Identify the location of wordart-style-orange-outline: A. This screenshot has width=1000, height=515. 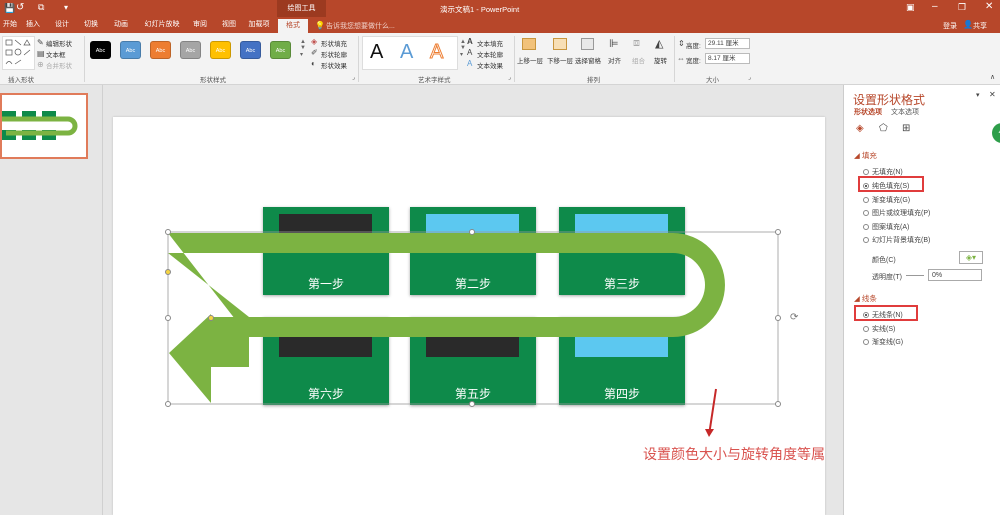
(436, 52).